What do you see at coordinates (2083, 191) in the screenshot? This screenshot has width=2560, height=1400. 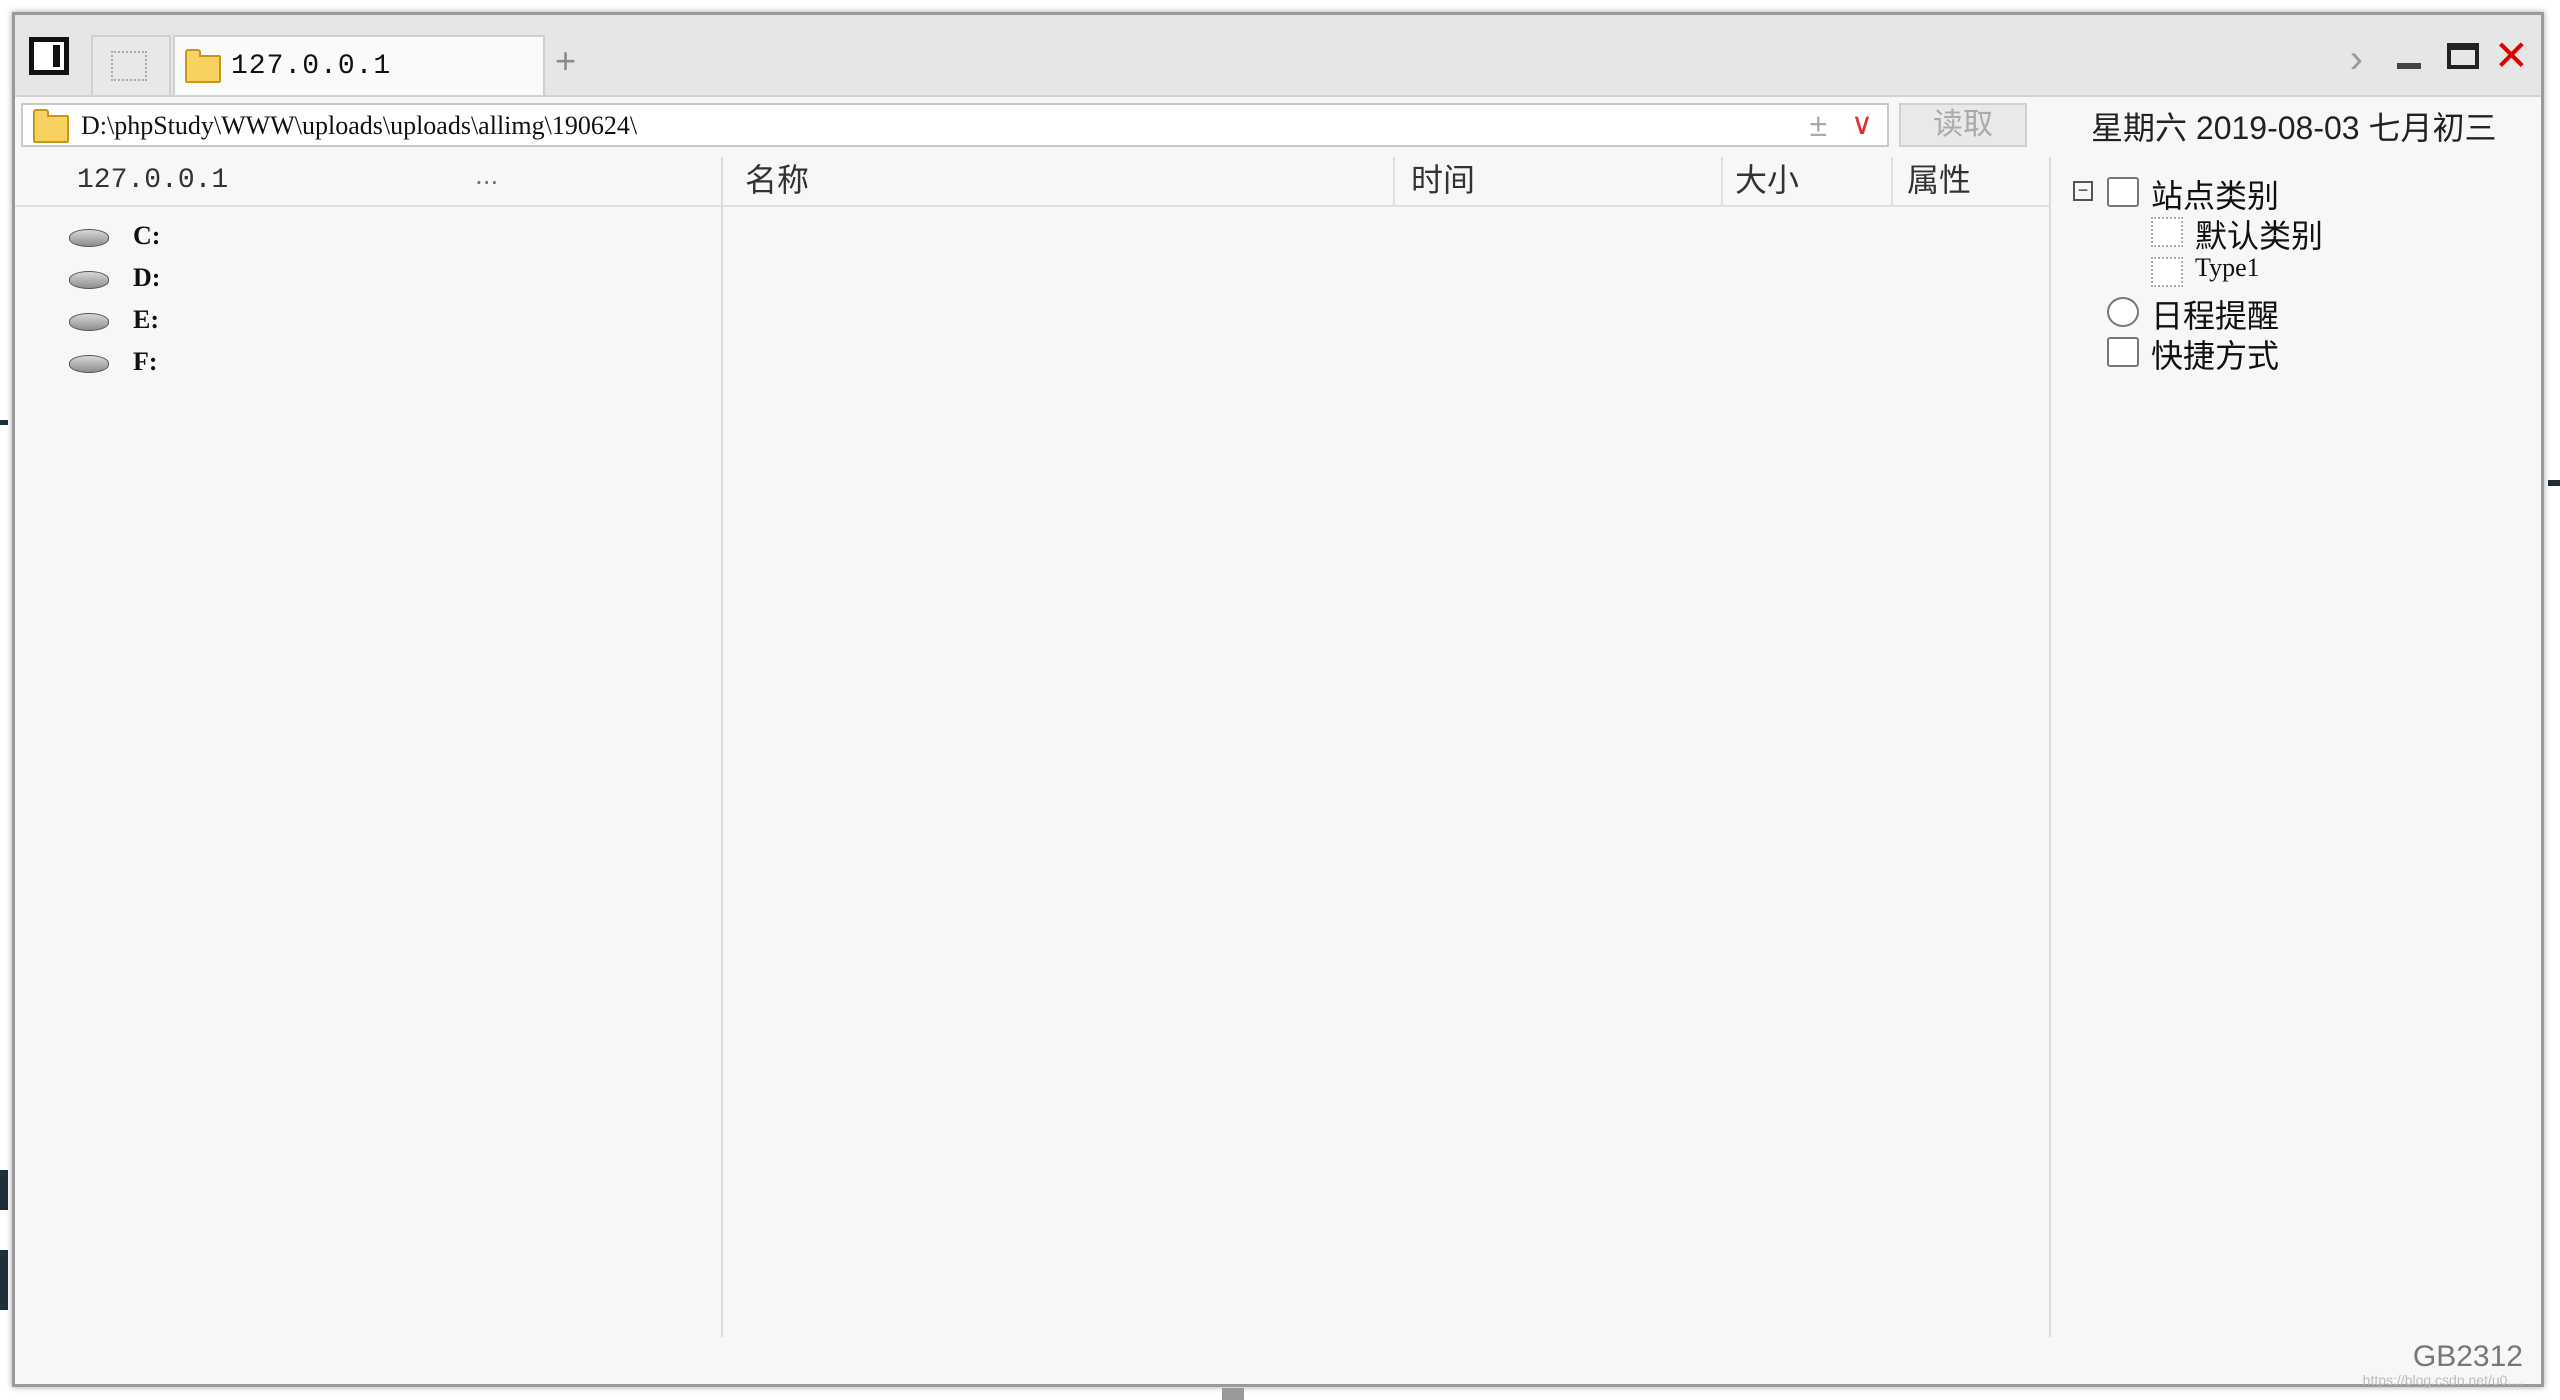 I see `collapse-toggle-icon: −` at bounding box center [2083, 191].